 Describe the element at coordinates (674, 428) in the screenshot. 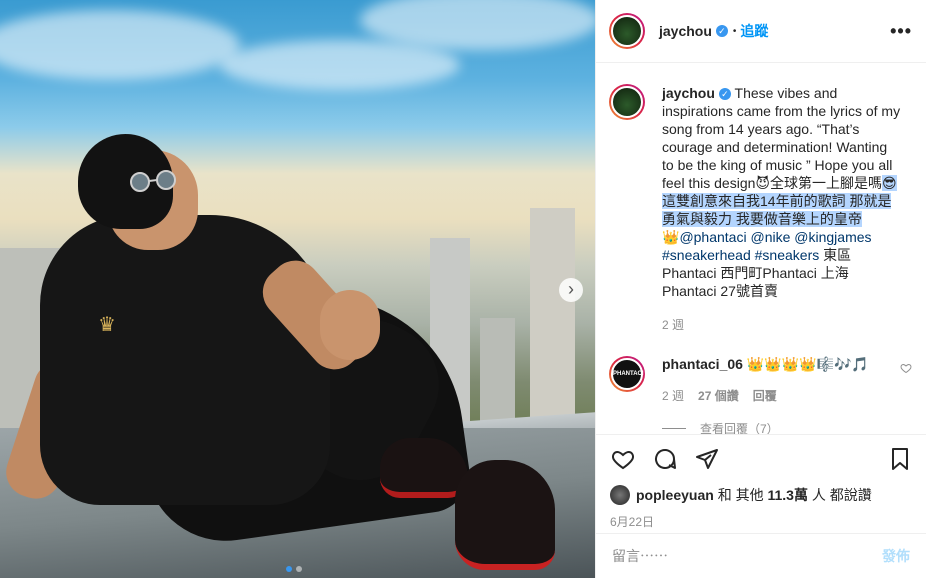

I see `divider` at that location.